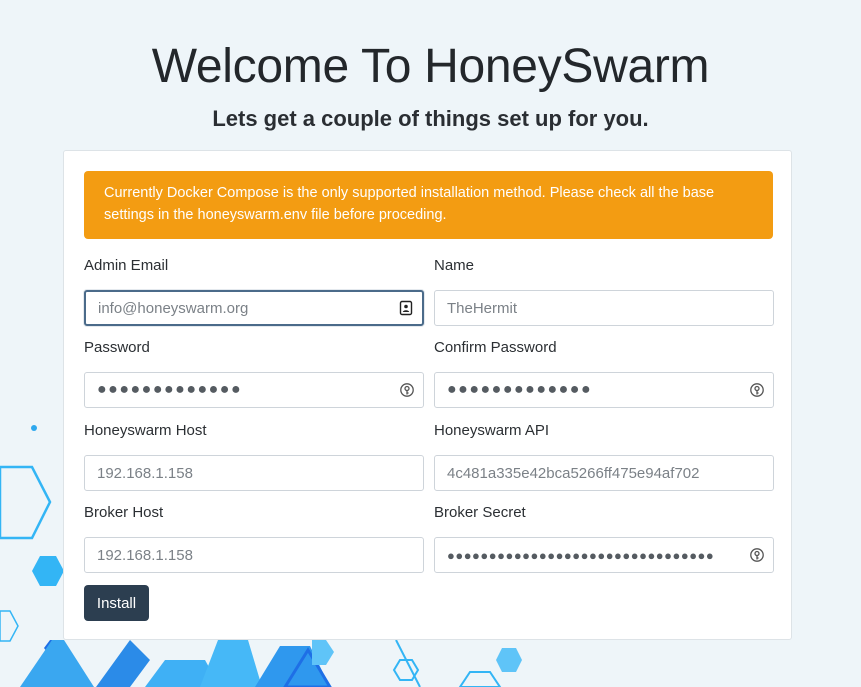 Image resolution: width=861 pixels, height=687 pixels. I want to click on password-wrapper, so click(254, 390).